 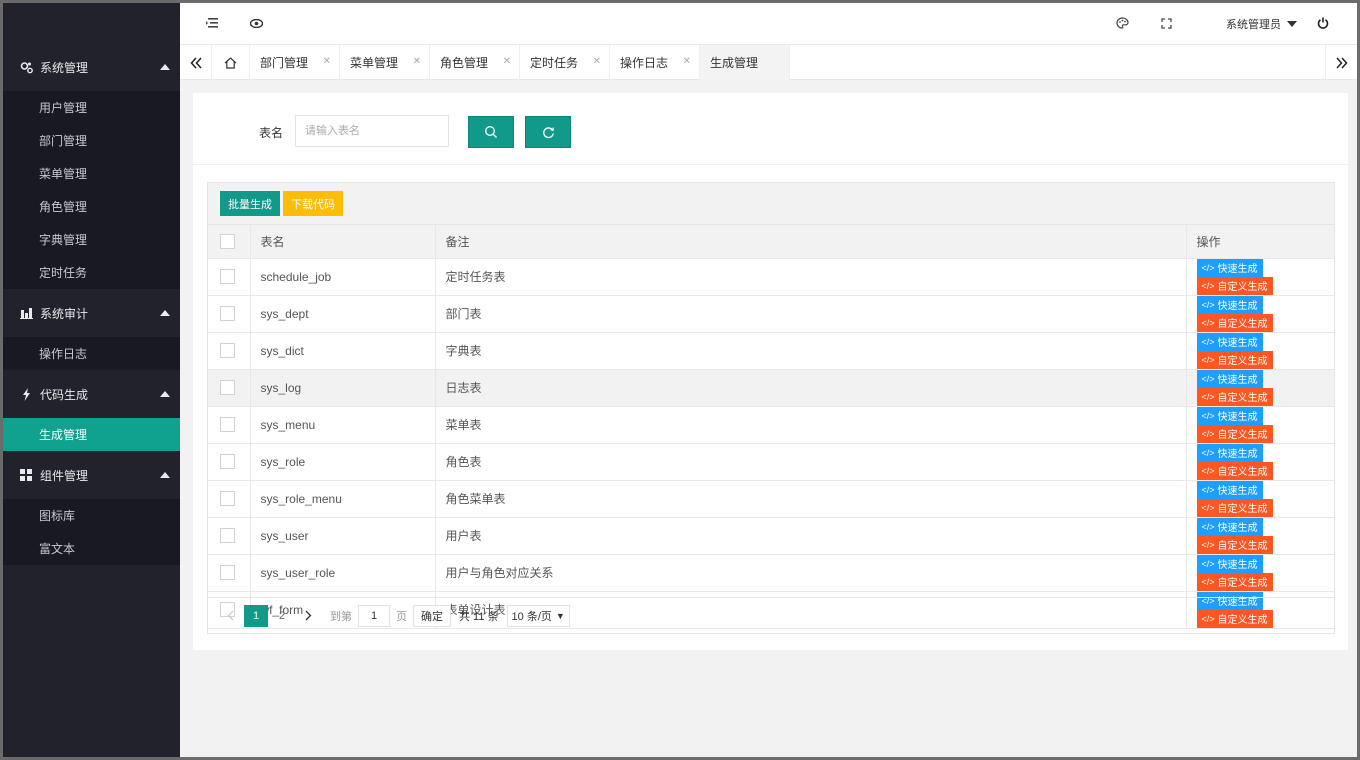 I want to click on download-code-button: 下载代码, so click(x=313, y=203).